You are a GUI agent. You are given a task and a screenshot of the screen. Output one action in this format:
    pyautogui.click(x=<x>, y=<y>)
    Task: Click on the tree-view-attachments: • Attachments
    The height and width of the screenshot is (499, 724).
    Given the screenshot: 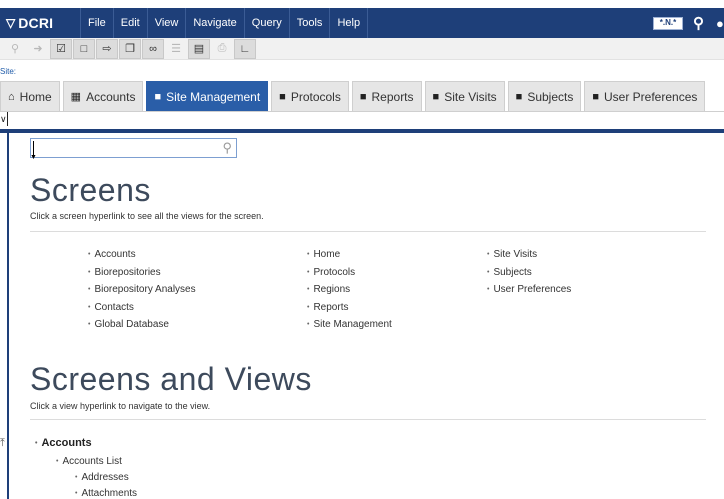 What is the action you would take?
    pyautogui.click(x=106, y=493)
    